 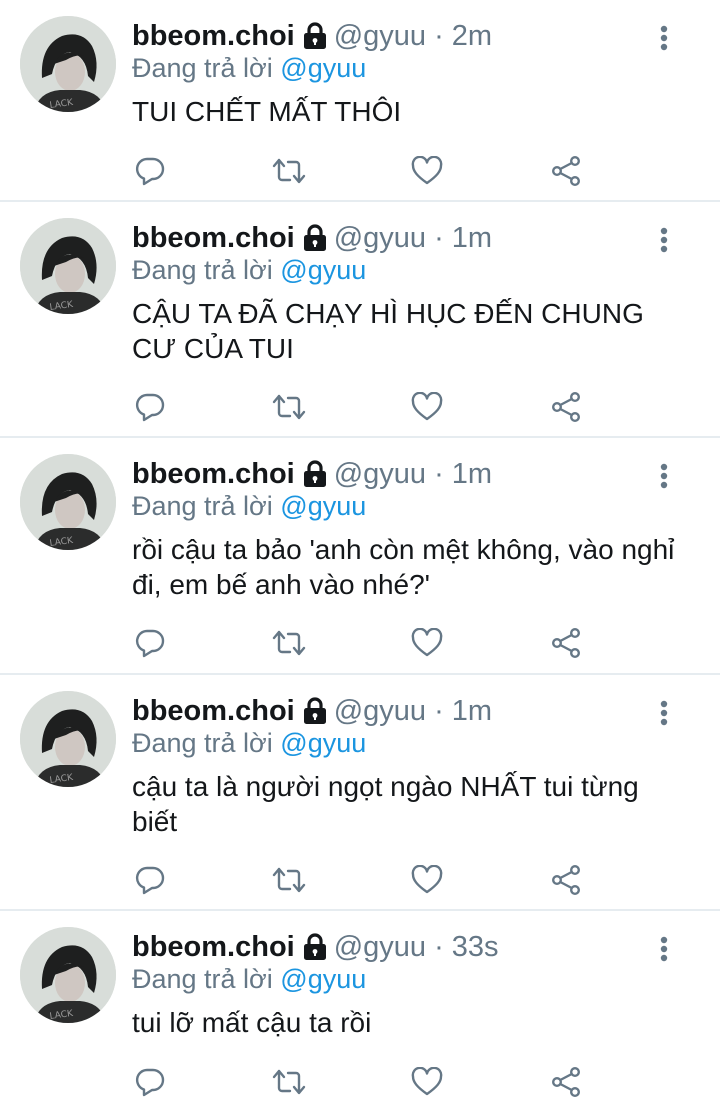 I want to click on timestamp: 2m, so click(x=472, y=36).